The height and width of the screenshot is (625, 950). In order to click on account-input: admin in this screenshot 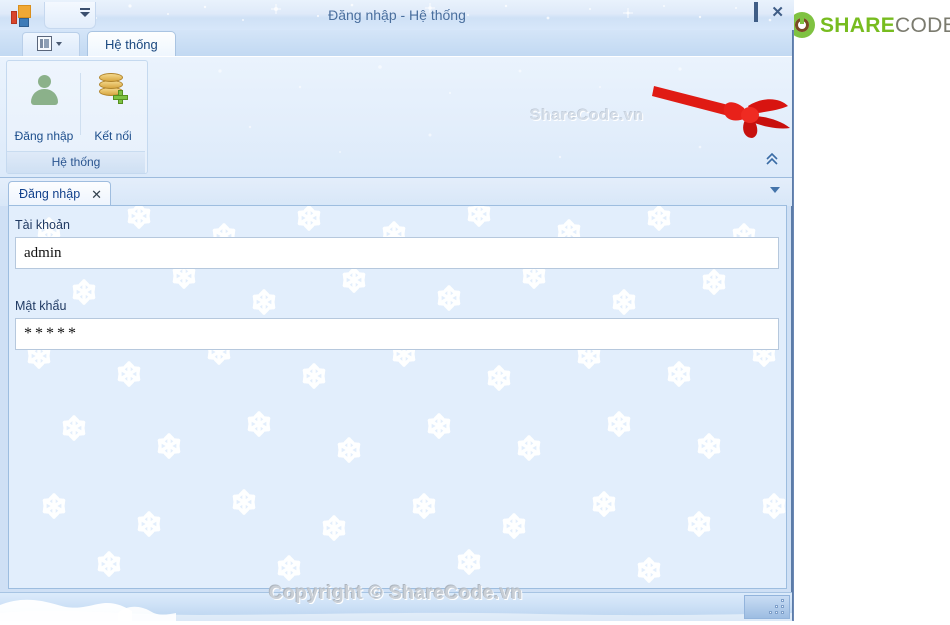, I will do `click(397, 253)`.